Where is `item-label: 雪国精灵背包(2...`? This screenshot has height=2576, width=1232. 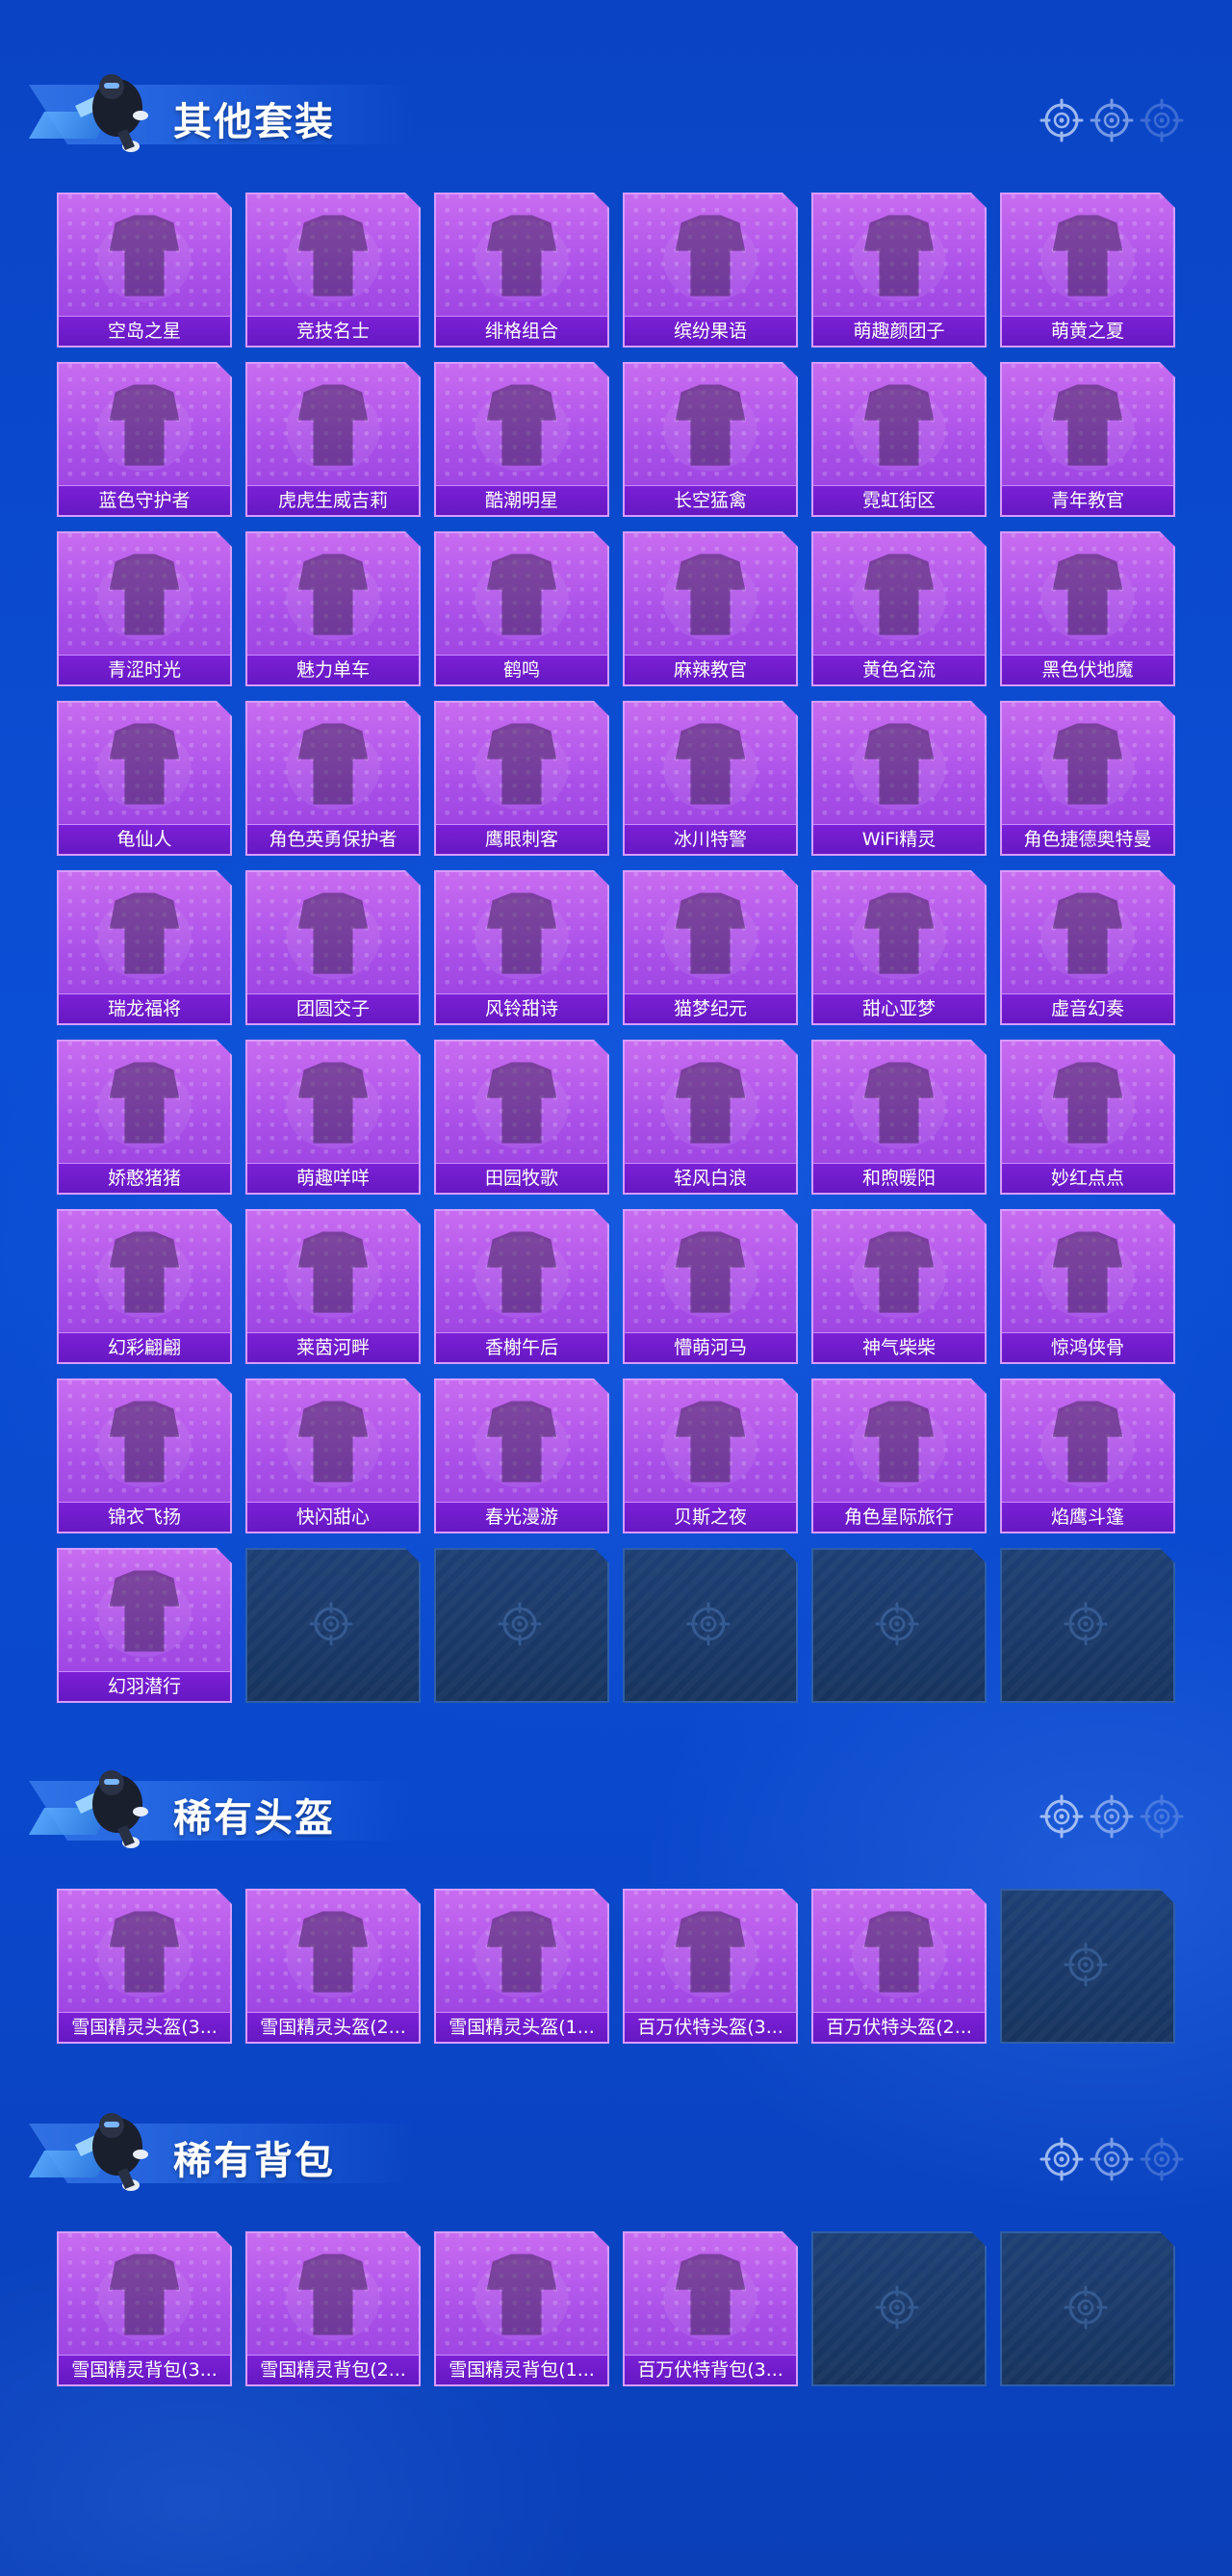
item-label: 雪国精灵背包(2... is located at coordinates (333, 2369).